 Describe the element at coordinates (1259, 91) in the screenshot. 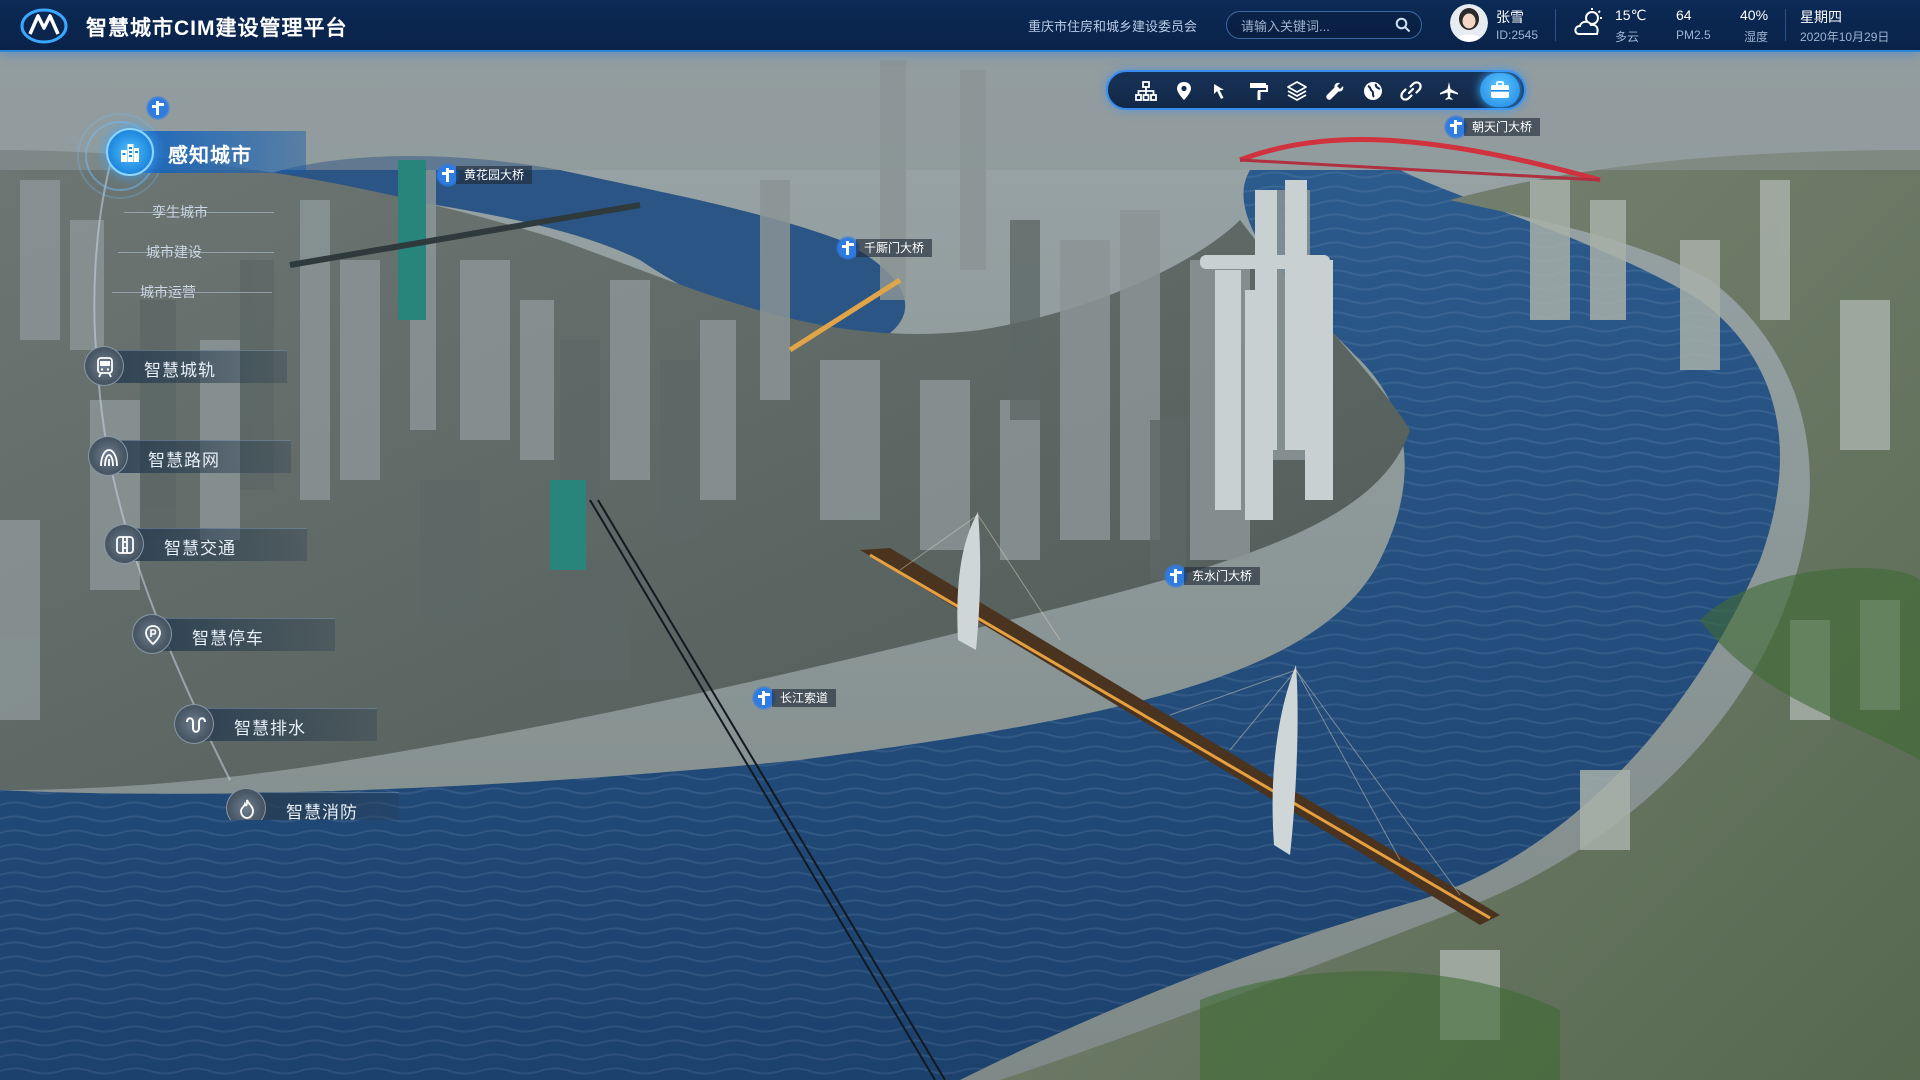

I see `paint-roller-icon` at that location.